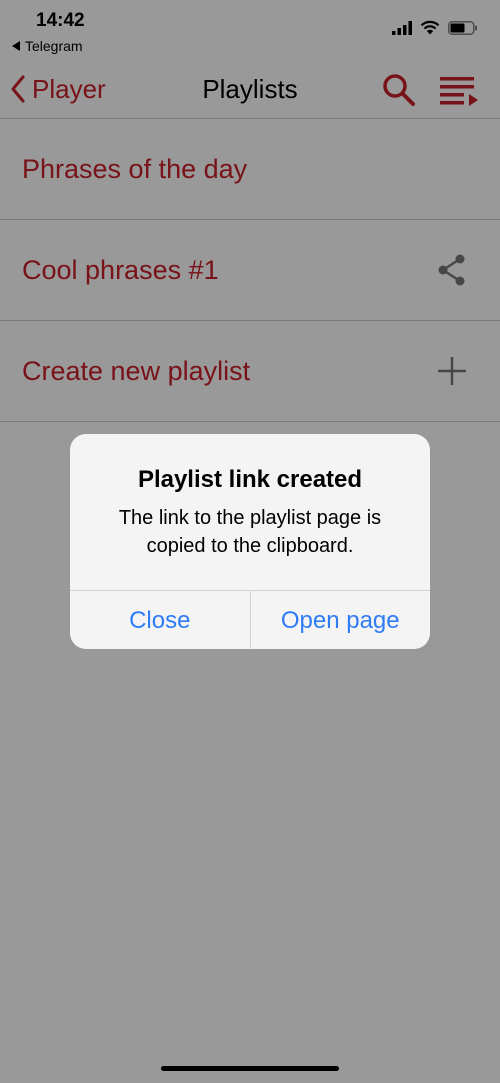 The width and height of the screenshot is (500, 1083). I want to click on alert-title: Playlist link created, so click(250, 479).